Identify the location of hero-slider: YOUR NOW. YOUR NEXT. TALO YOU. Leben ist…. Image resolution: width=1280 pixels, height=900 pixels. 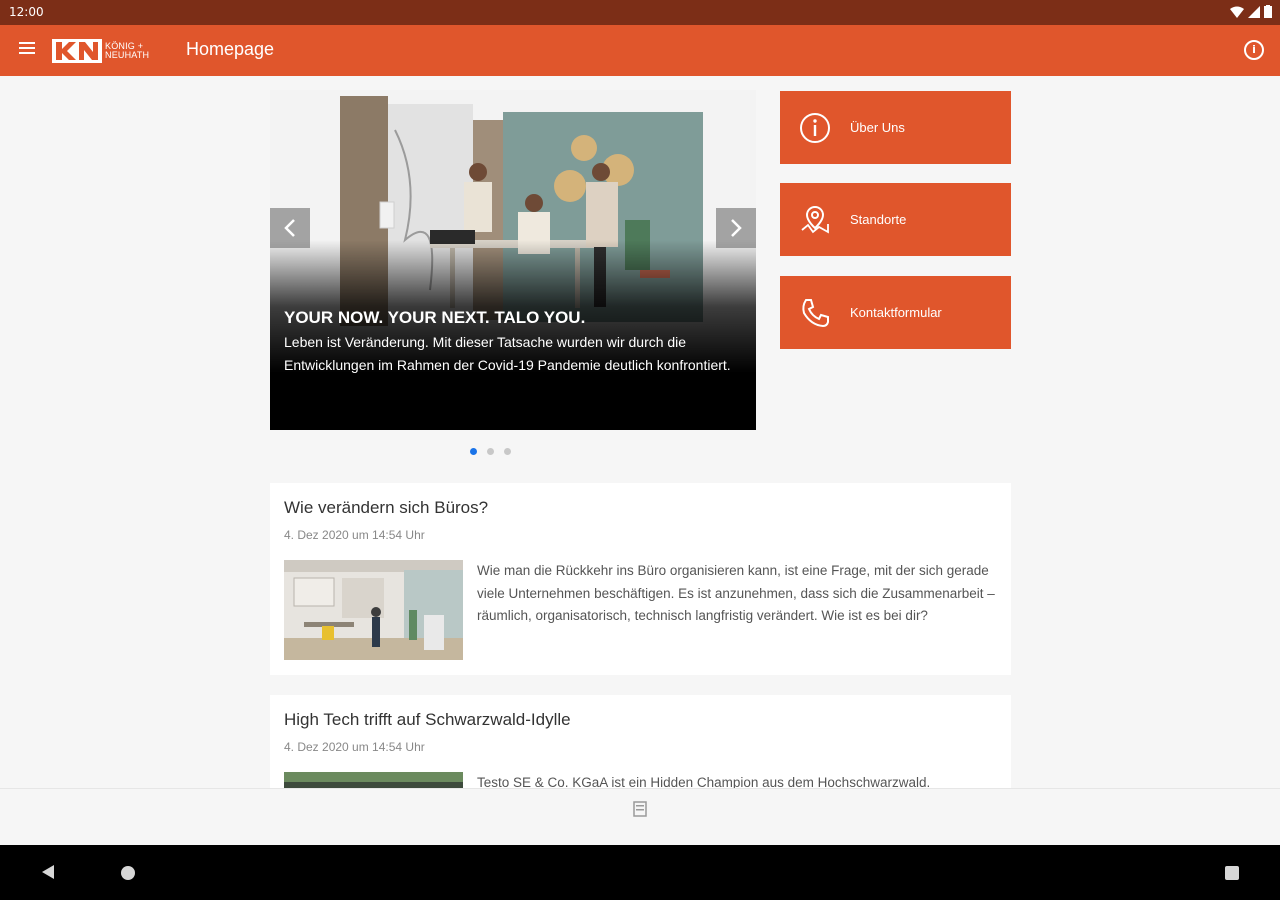
(513, 260).